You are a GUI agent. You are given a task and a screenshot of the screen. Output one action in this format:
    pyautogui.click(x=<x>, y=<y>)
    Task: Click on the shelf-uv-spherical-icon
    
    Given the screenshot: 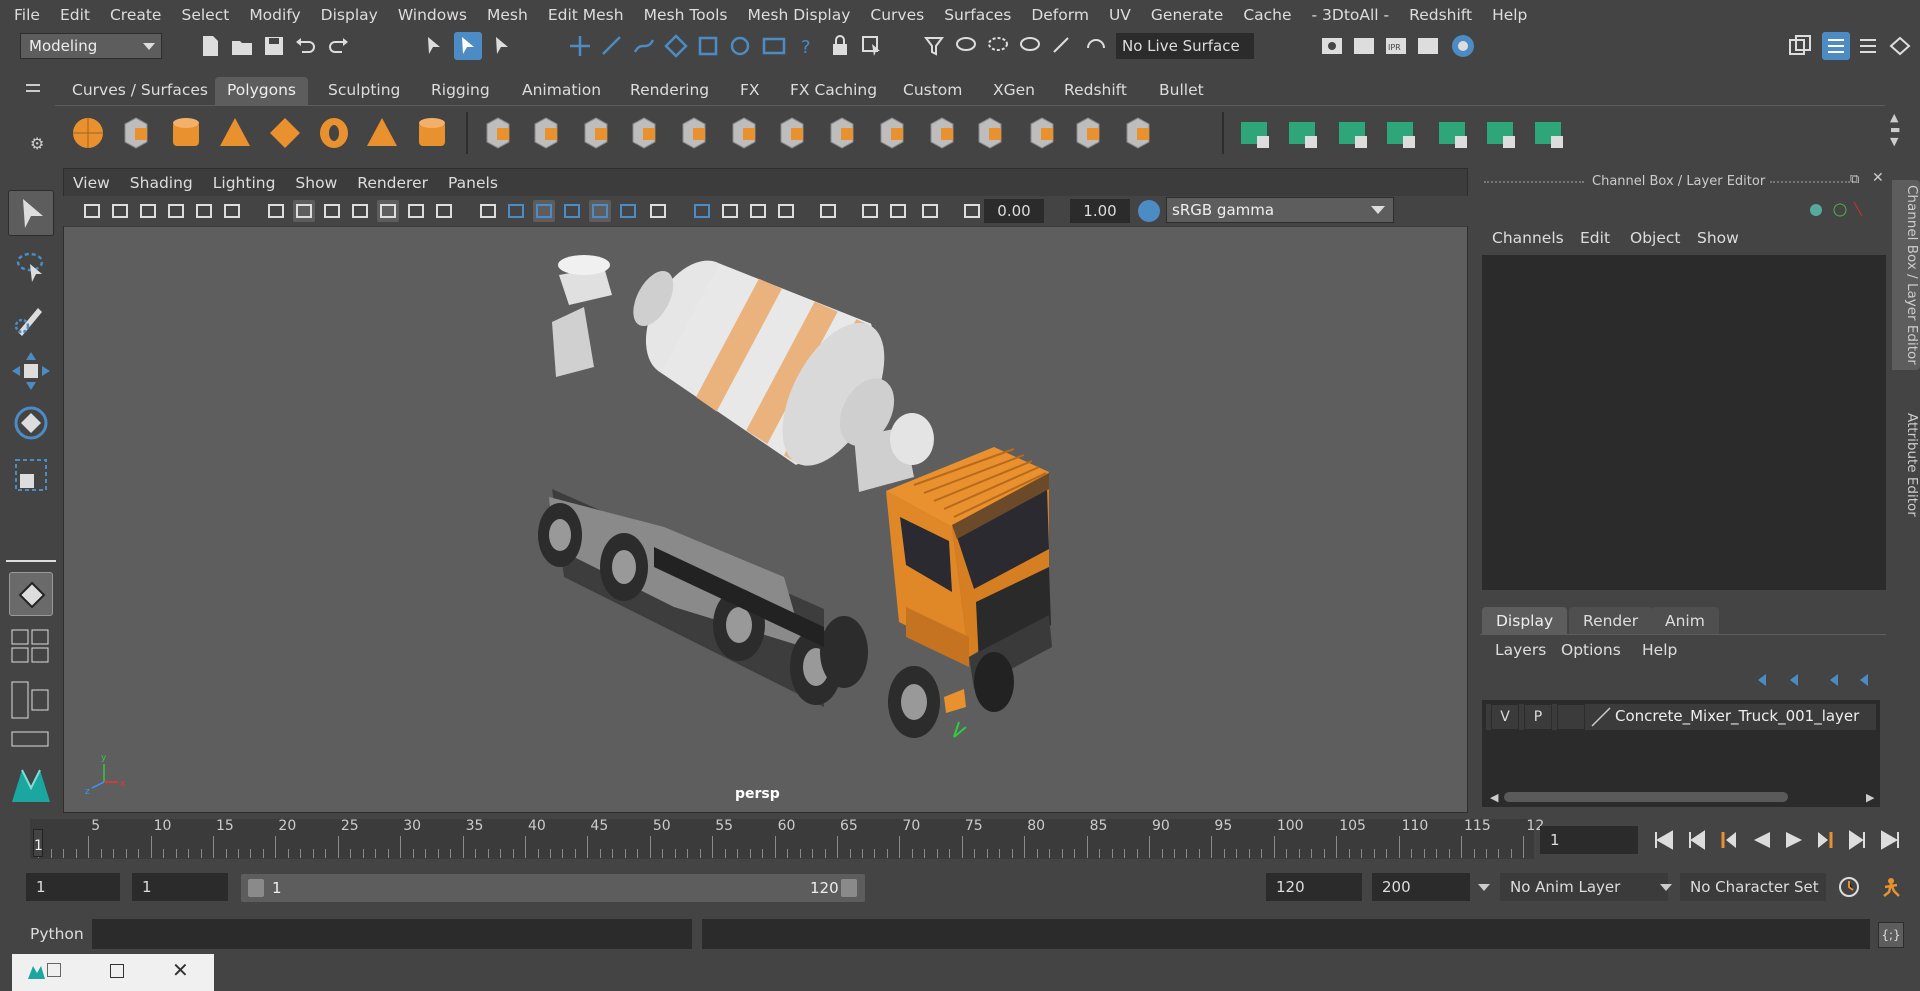 What is the action you would take?
    pyautogui.click(x=1352, y=133)
    